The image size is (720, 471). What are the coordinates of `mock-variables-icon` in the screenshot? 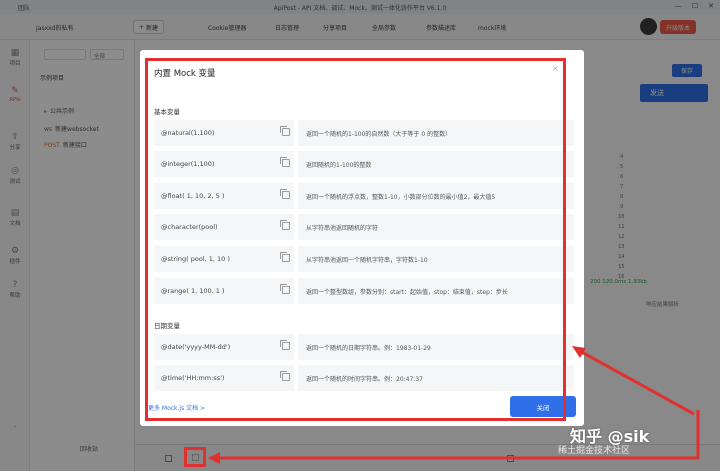 It's located at (195, 457).